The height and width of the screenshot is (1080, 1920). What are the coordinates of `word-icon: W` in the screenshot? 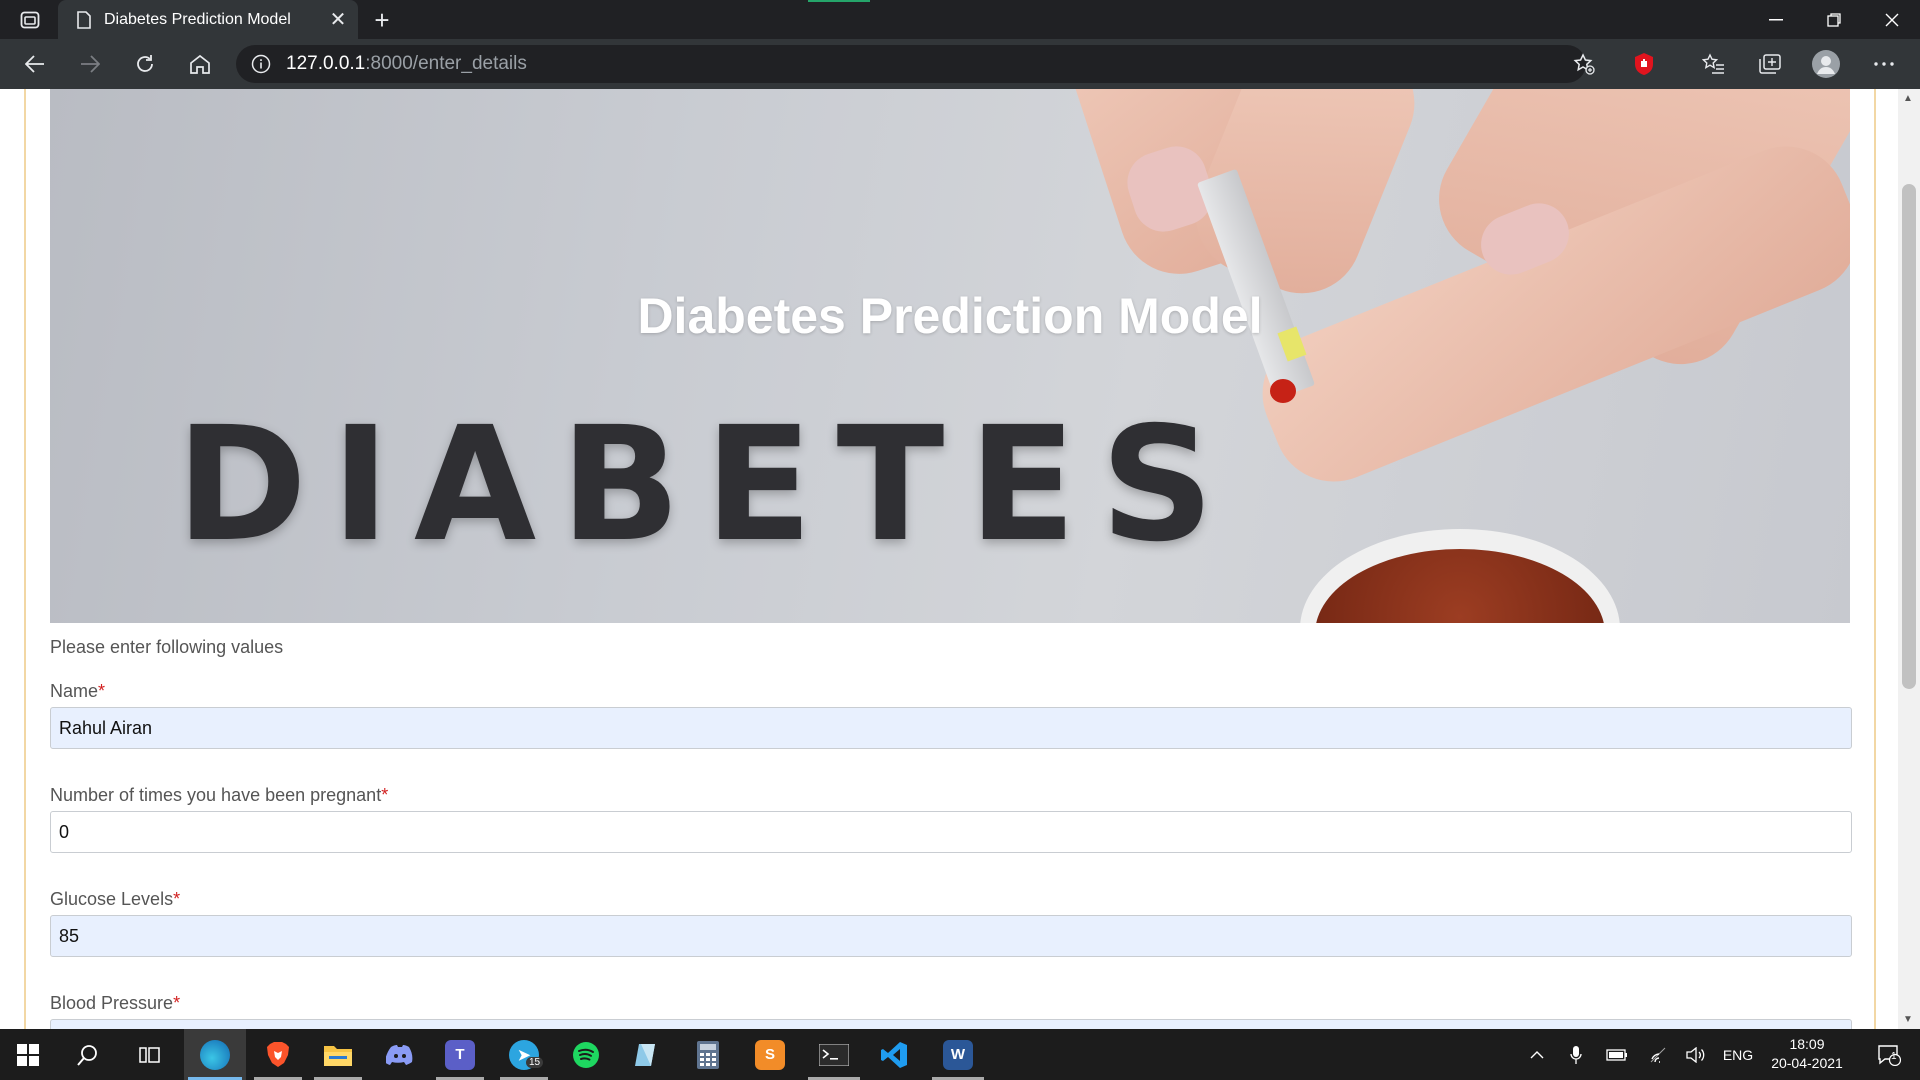 It's located at (958, 1054).